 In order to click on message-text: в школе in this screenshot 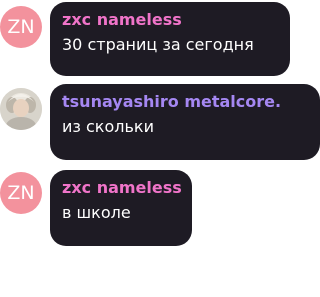, I will do `click(96, 212)`.